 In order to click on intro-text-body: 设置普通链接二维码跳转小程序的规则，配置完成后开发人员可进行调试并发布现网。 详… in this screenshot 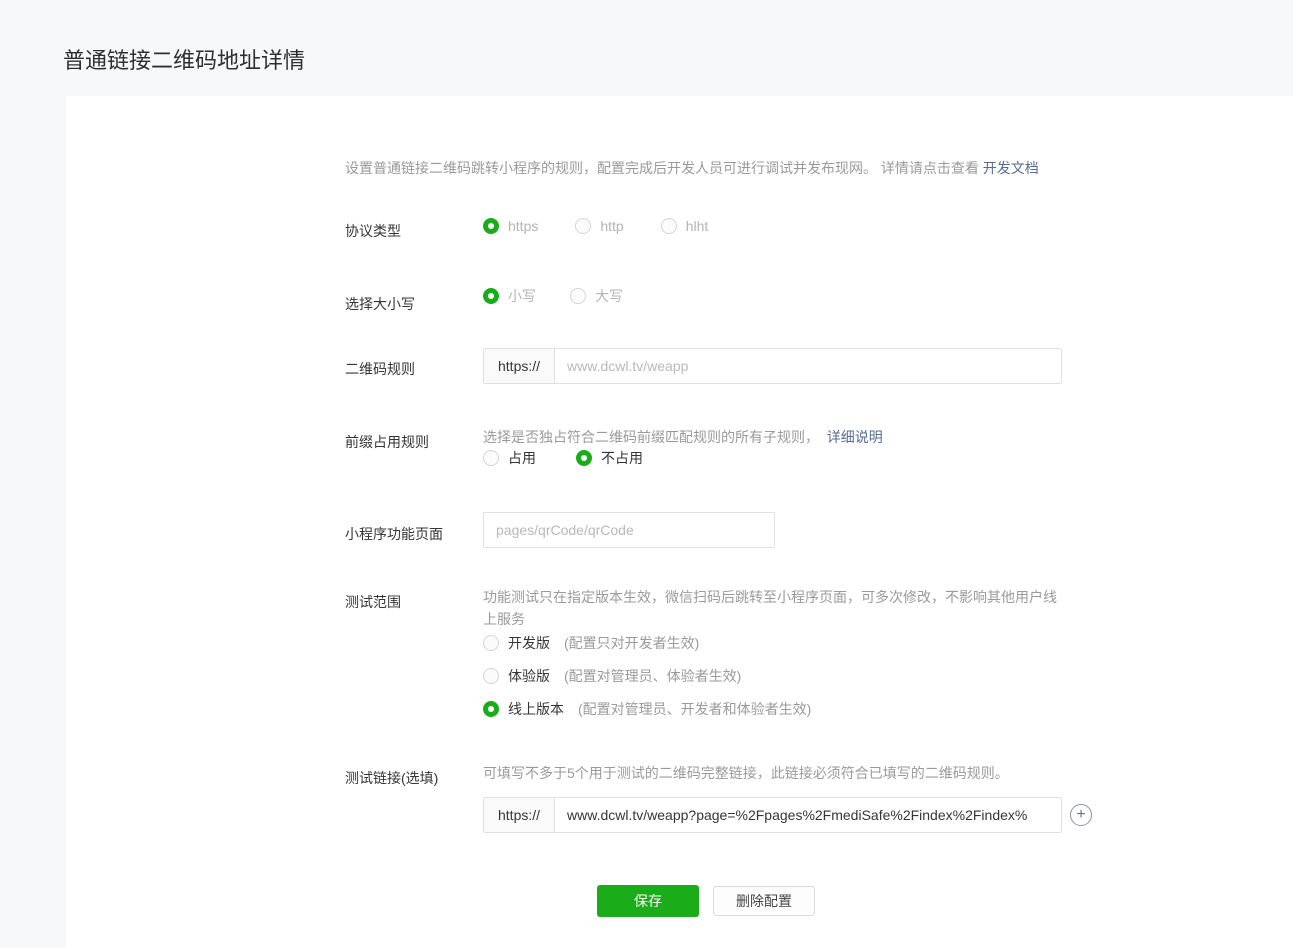, I will do `click(664, 168)`.